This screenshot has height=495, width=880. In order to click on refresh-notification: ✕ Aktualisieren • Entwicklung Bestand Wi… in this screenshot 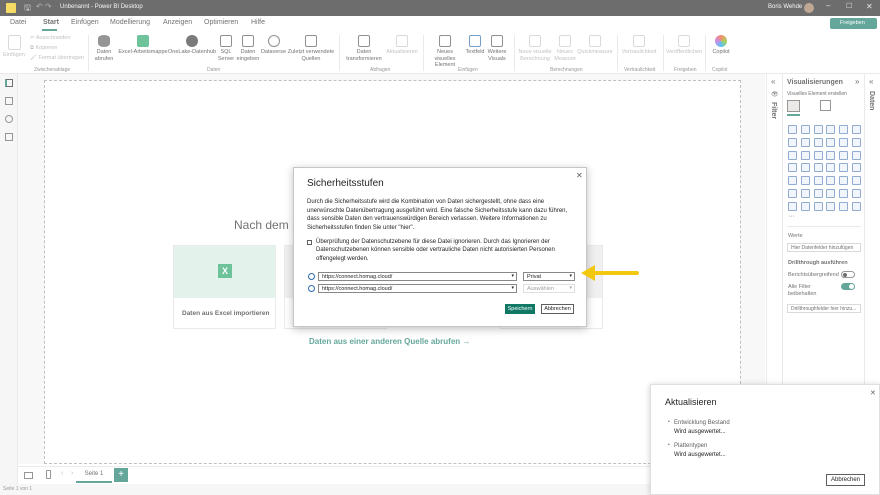, I will do `click(765, 439)`.